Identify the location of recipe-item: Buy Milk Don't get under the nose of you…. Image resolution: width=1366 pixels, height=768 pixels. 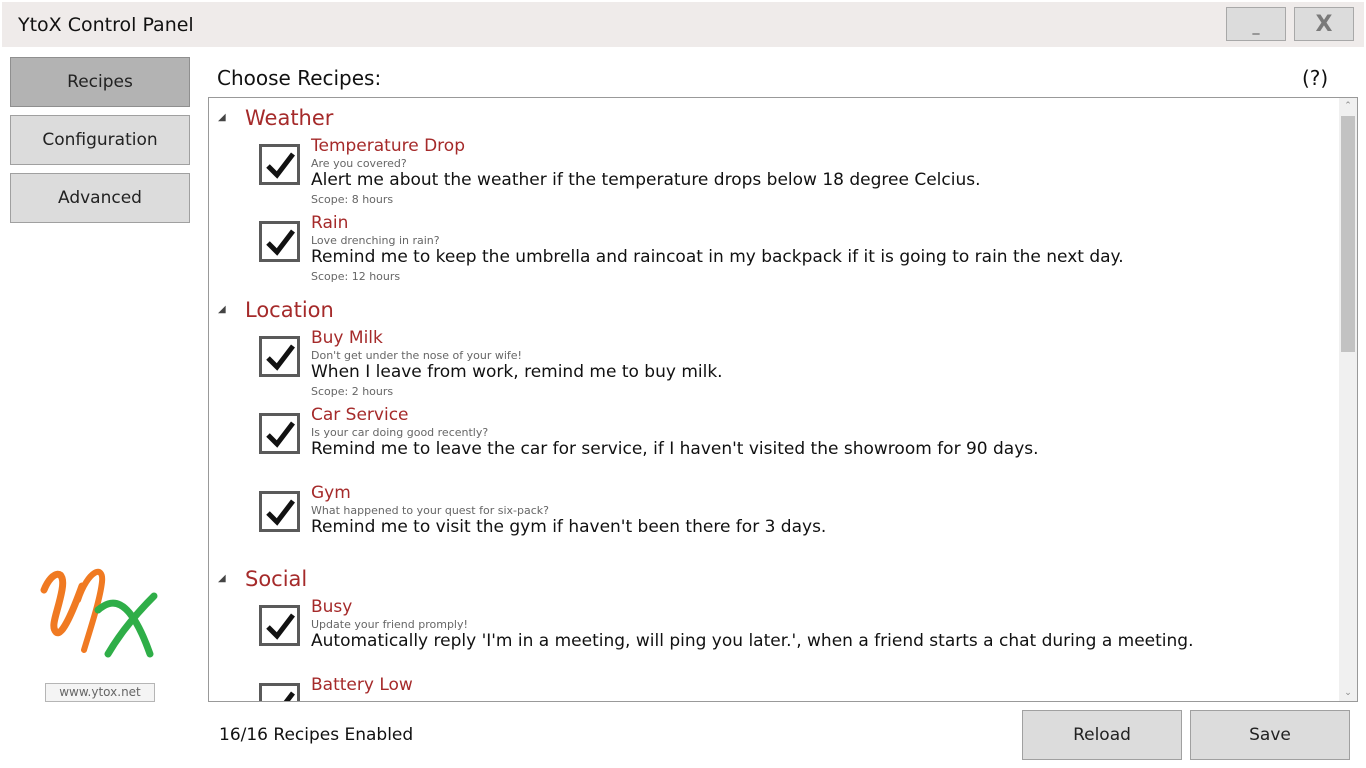
(769, 369).